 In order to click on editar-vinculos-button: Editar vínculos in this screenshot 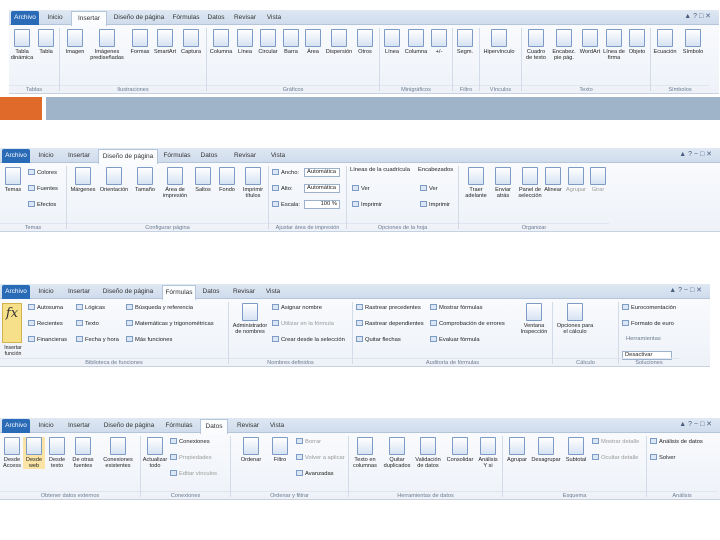, I will do `click(193, 474)`.